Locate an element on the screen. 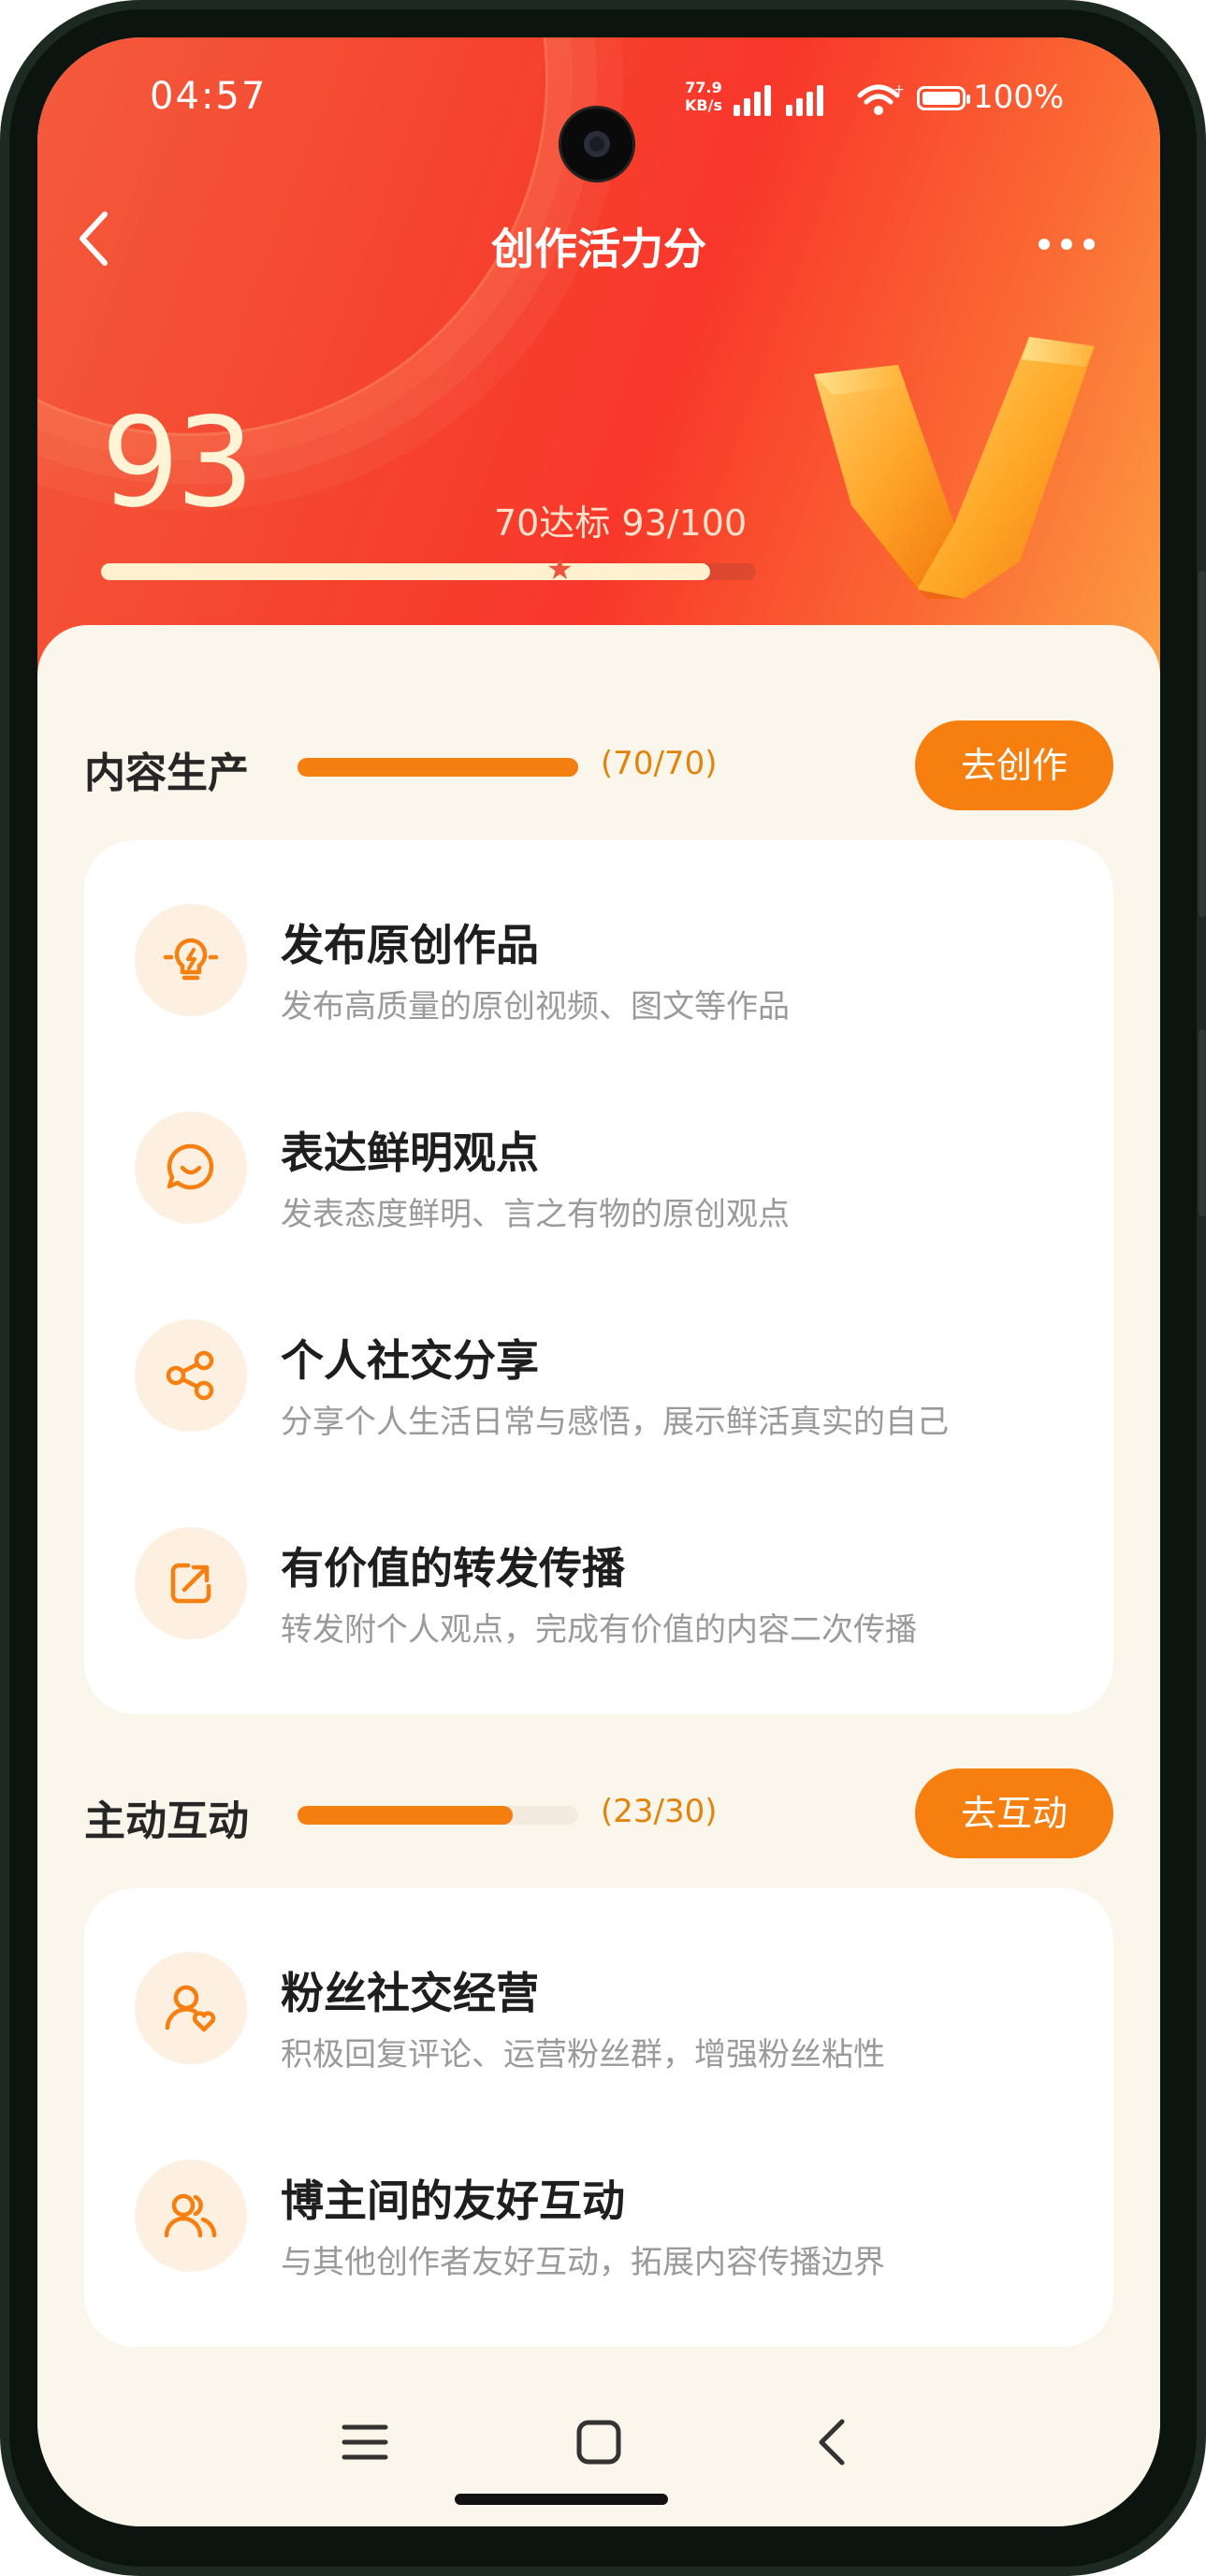  section-title: 主动互动 is located at coordinates (166, 1821).